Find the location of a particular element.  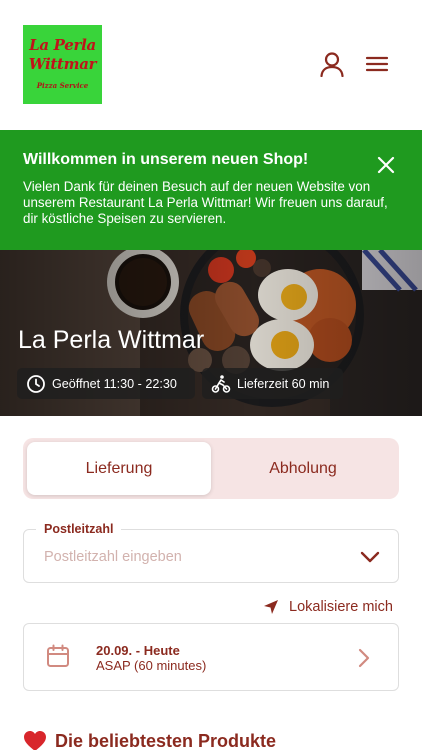

zip-code-label: Postleitzahl is located at coordinates (79, 529).